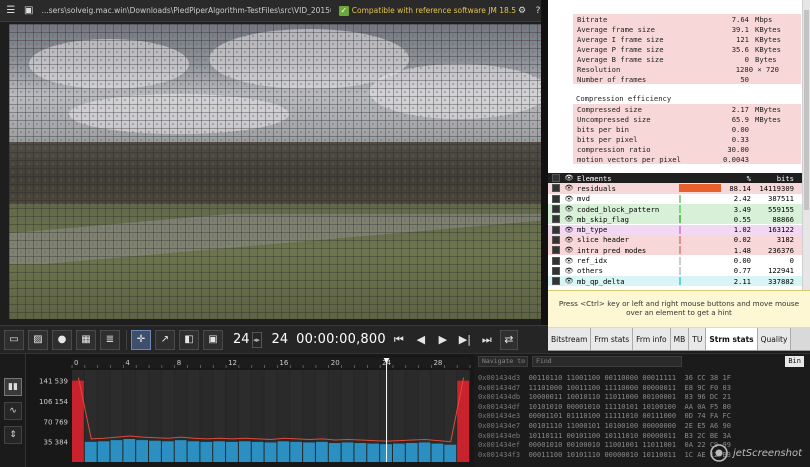  Describe the element at coordinates (399, 340) in the screenshot. I see `first-frame-icon: ⏮` at that location.